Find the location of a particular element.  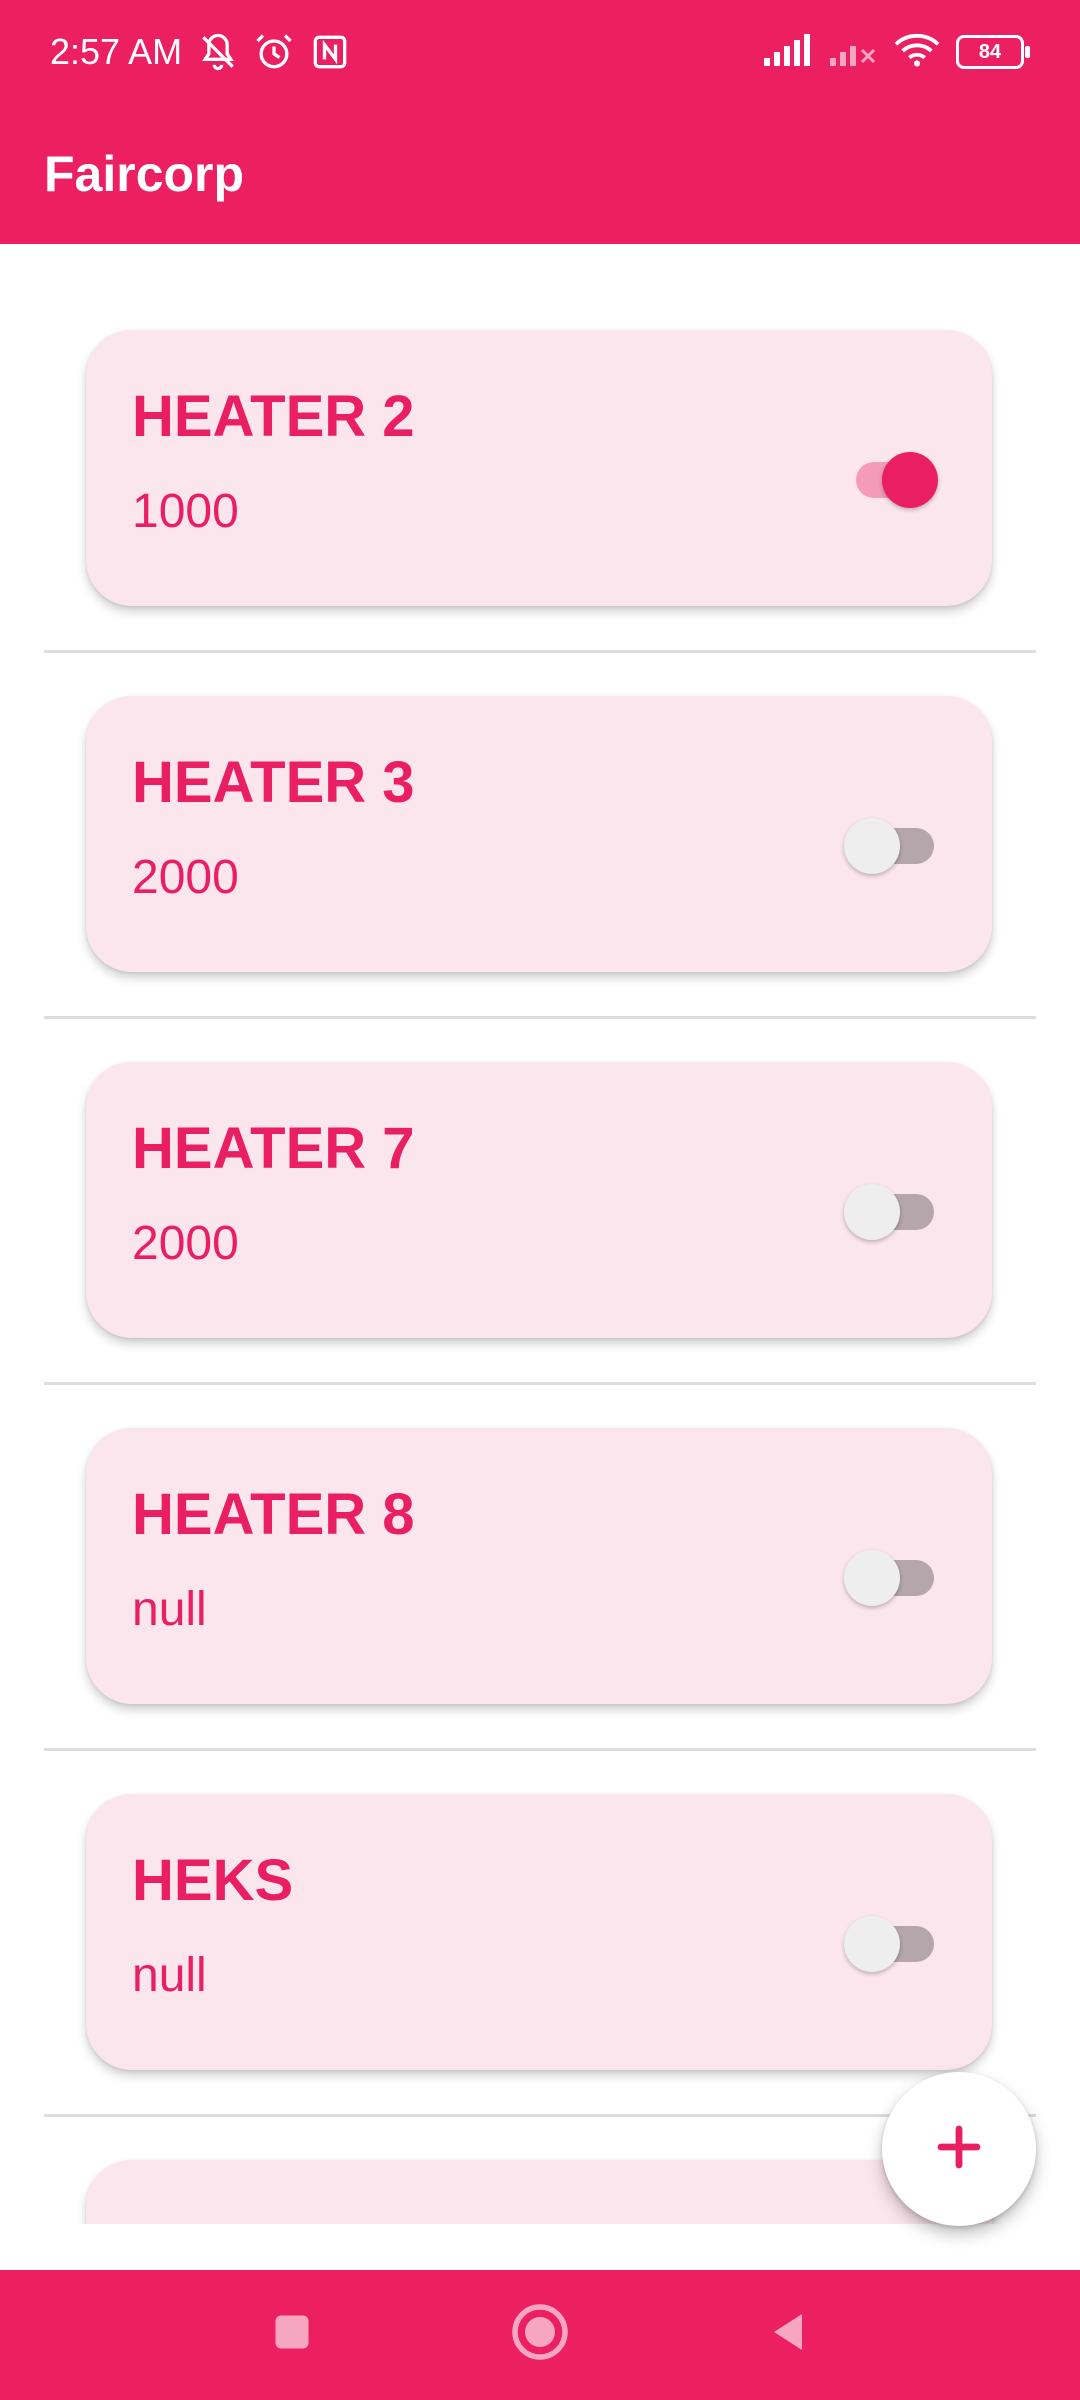

recents-button is located at coordinates (292, 2334).